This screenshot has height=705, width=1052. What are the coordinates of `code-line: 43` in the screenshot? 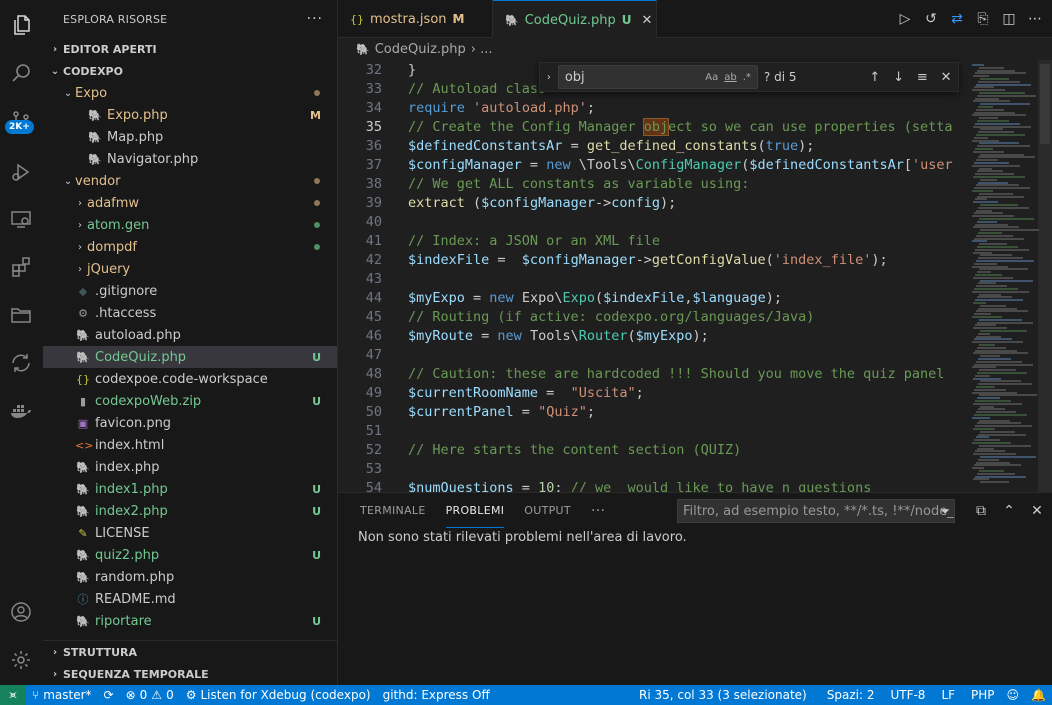 It's located at (653, 278).